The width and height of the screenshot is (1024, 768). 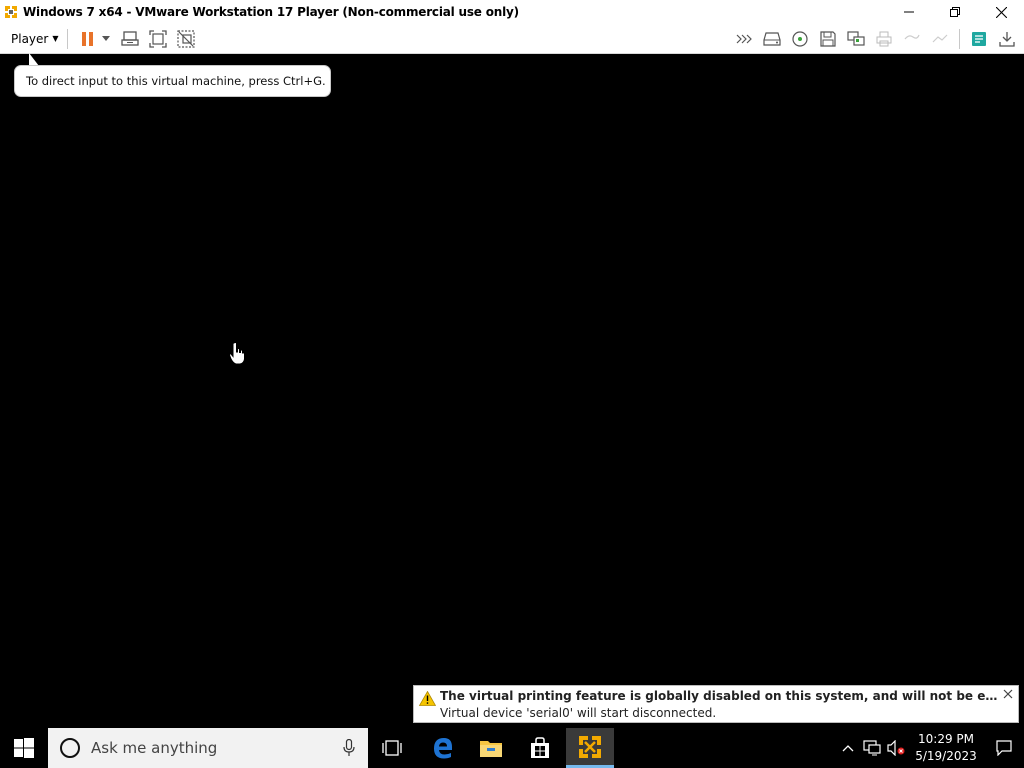 I want to click on printer-icon, so click(x=884, y=39).